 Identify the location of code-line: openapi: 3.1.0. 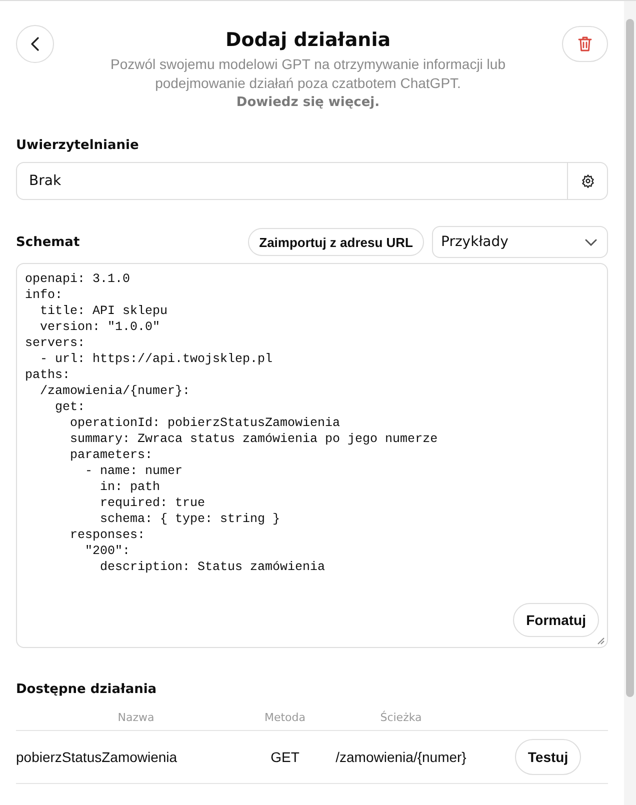
(78, 279).